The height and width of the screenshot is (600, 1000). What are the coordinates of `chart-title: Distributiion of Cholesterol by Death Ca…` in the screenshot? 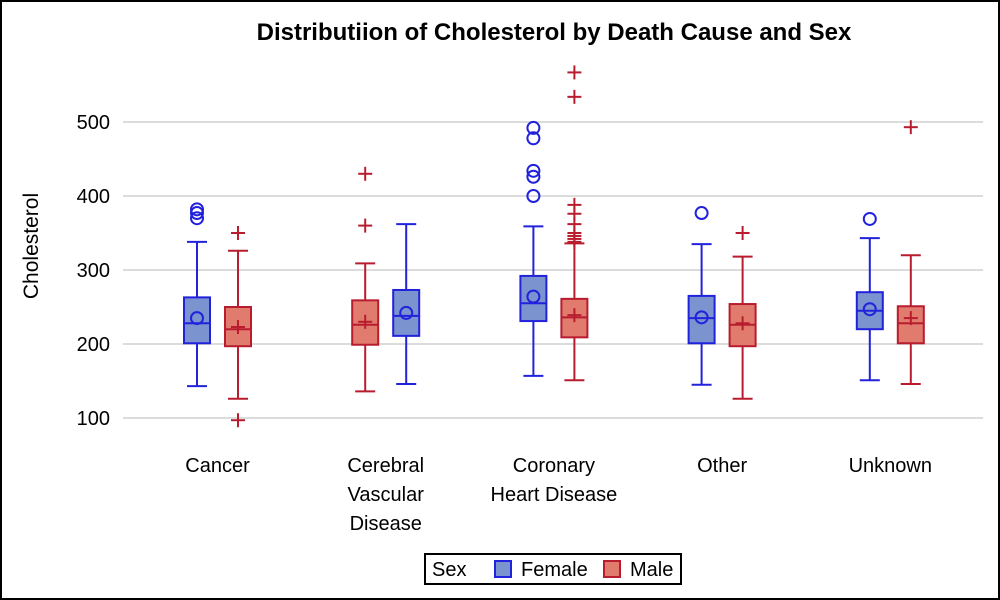 It's located at (554, 32).